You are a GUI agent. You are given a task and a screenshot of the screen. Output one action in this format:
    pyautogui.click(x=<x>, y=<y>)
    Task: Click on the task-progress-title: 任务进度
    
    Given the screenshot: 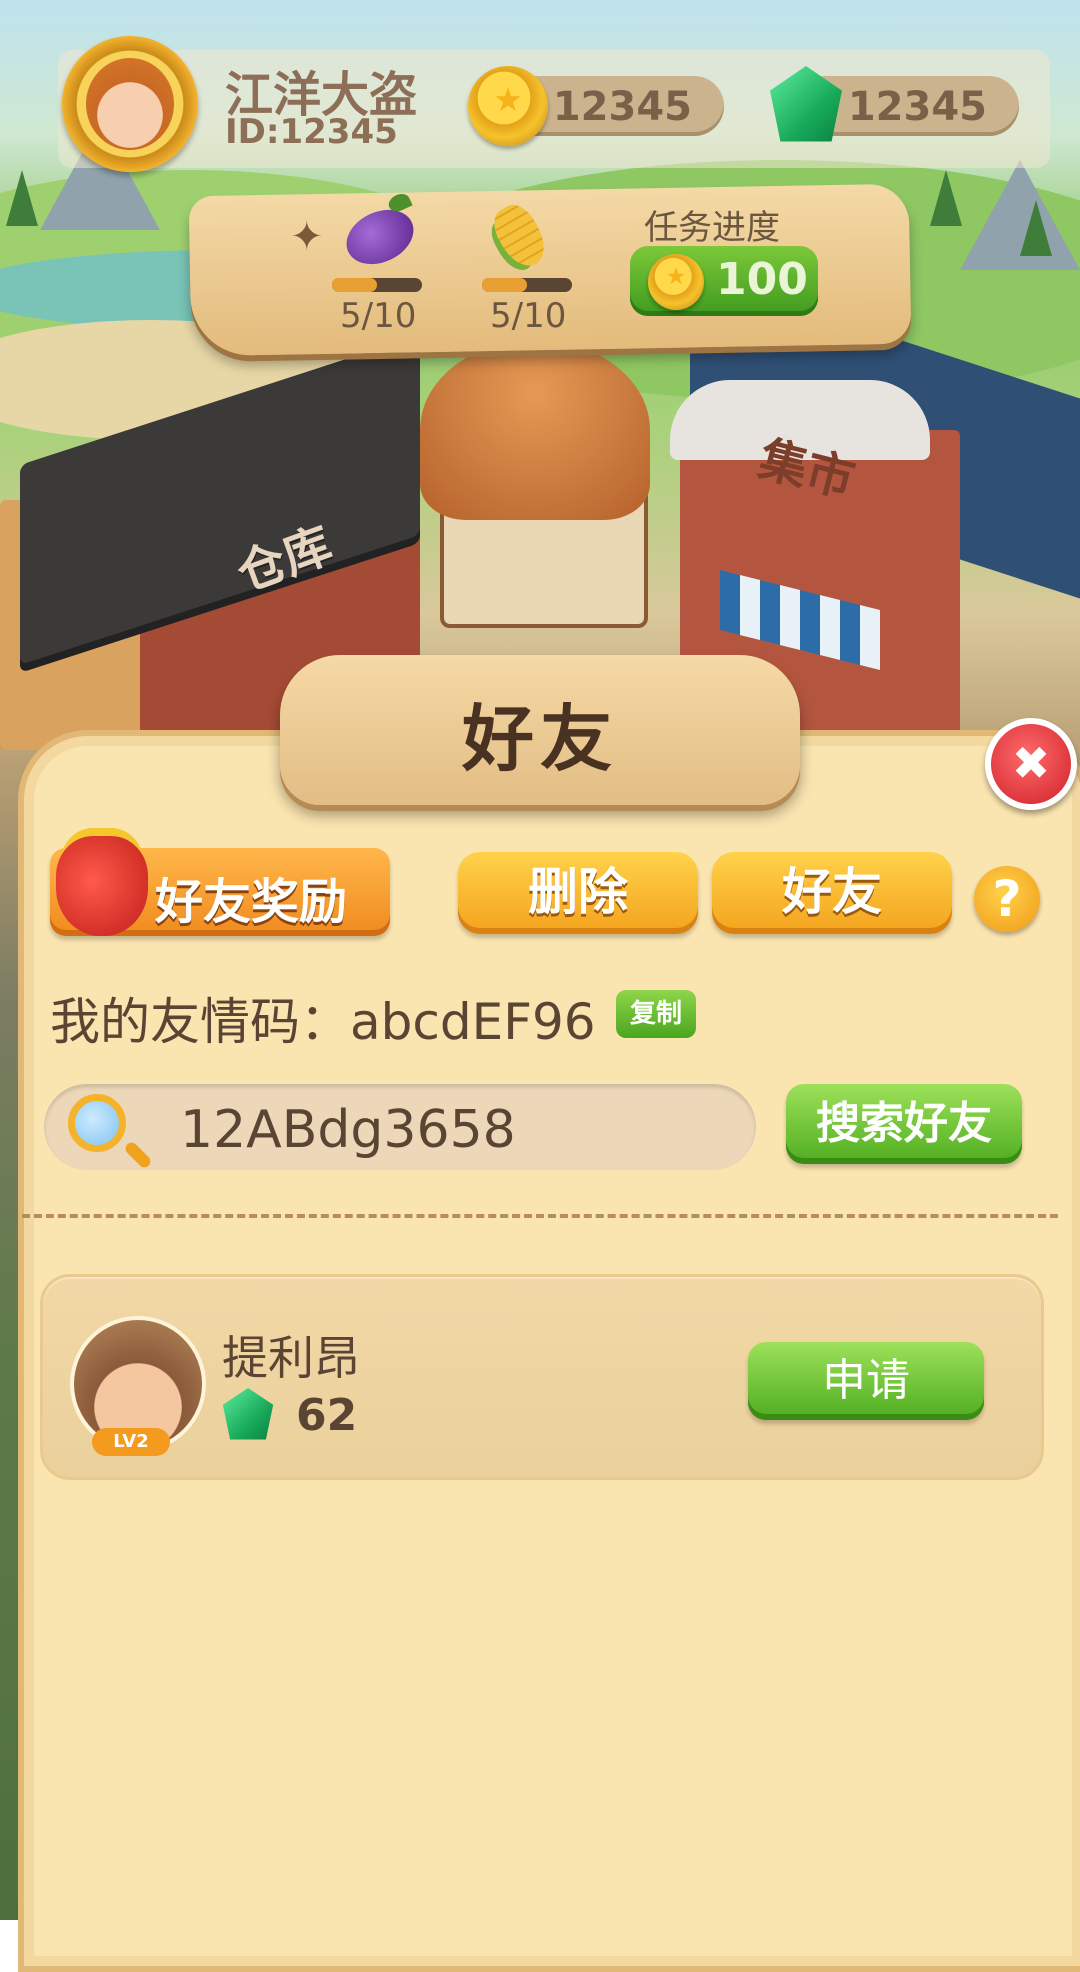 What is the action you would take?
    pyautogui.click(x=712, y=228)
    